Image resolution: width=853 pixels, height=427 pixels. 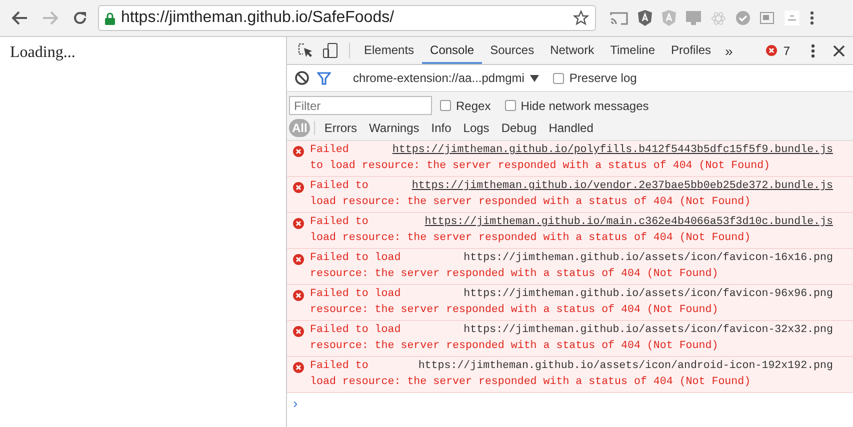 What do you see at coordinates (446, 78) in the screenshot?
I see `context-dropdown: chrome-extension://aa...pdmgmi` at bounding box center [446, 78].